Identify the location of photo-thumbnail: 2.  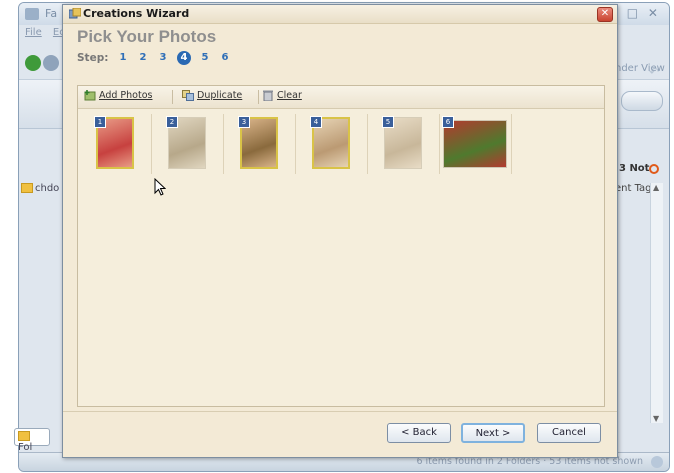
(188, 144).